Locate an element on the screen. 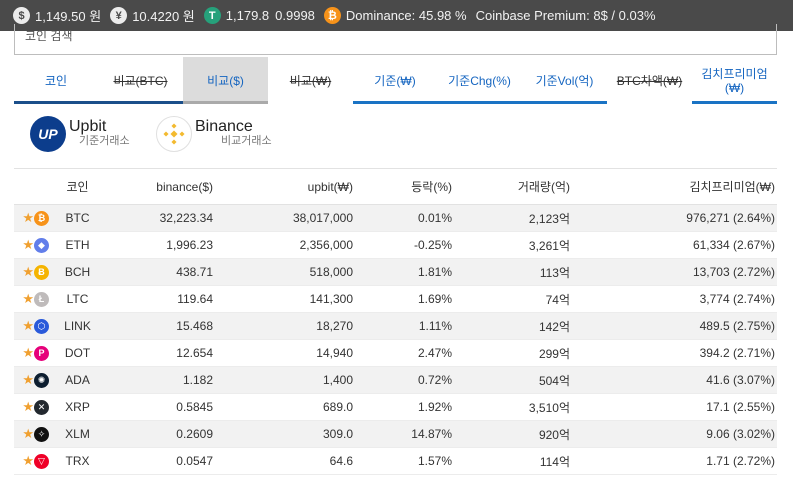 Image resolution: width=793 pixels, height=488 pixels. coin-symbol: LTC is located at coordinates (77, 299).